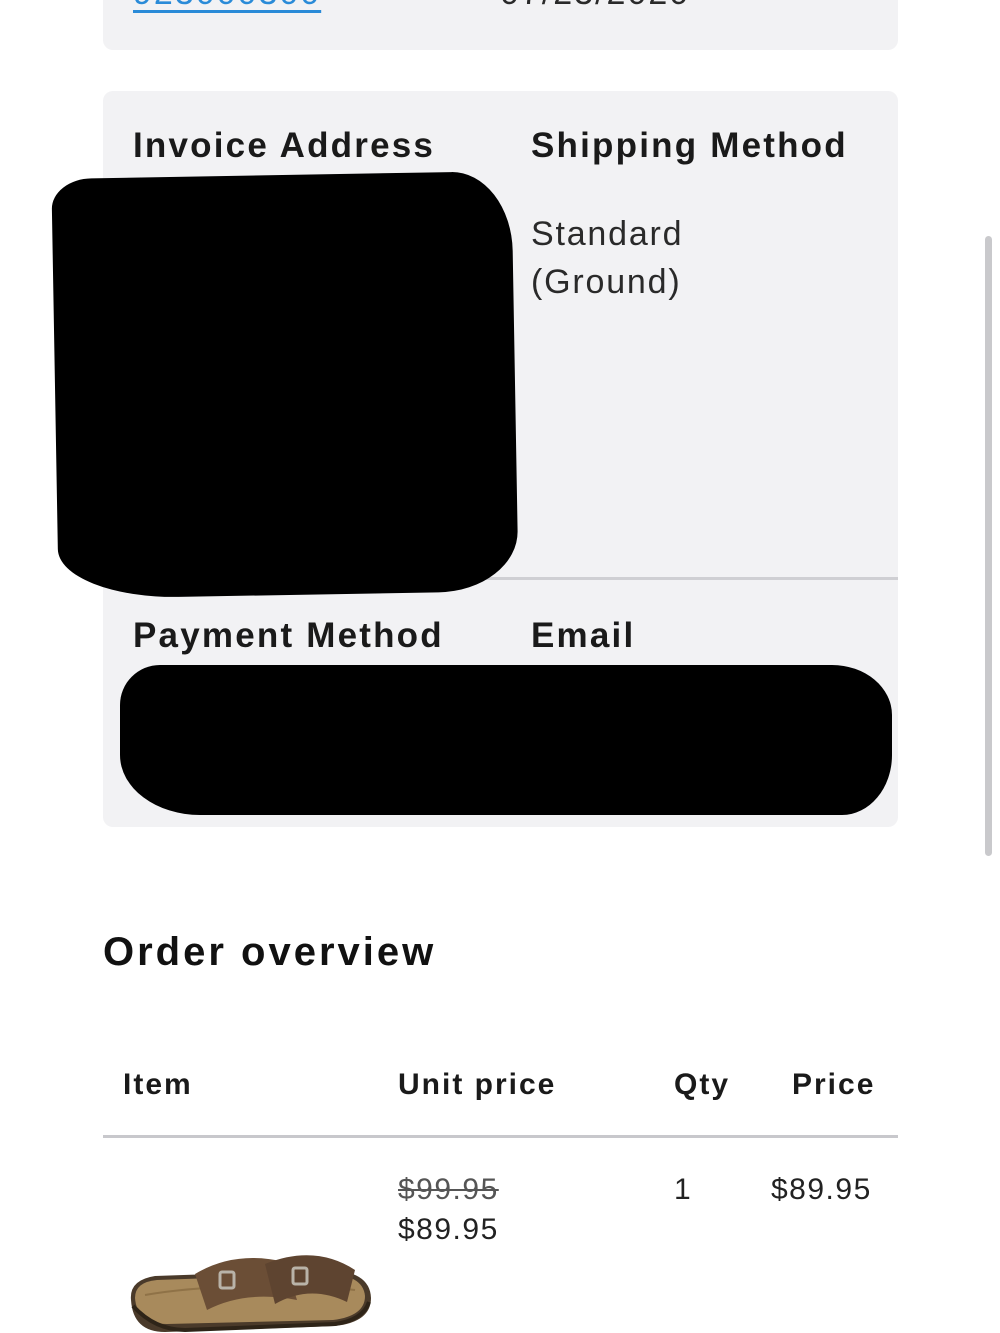  Describe the element at coordinates (834, 1084) in the screenshot. I see `column-header-price: Price` at that location.